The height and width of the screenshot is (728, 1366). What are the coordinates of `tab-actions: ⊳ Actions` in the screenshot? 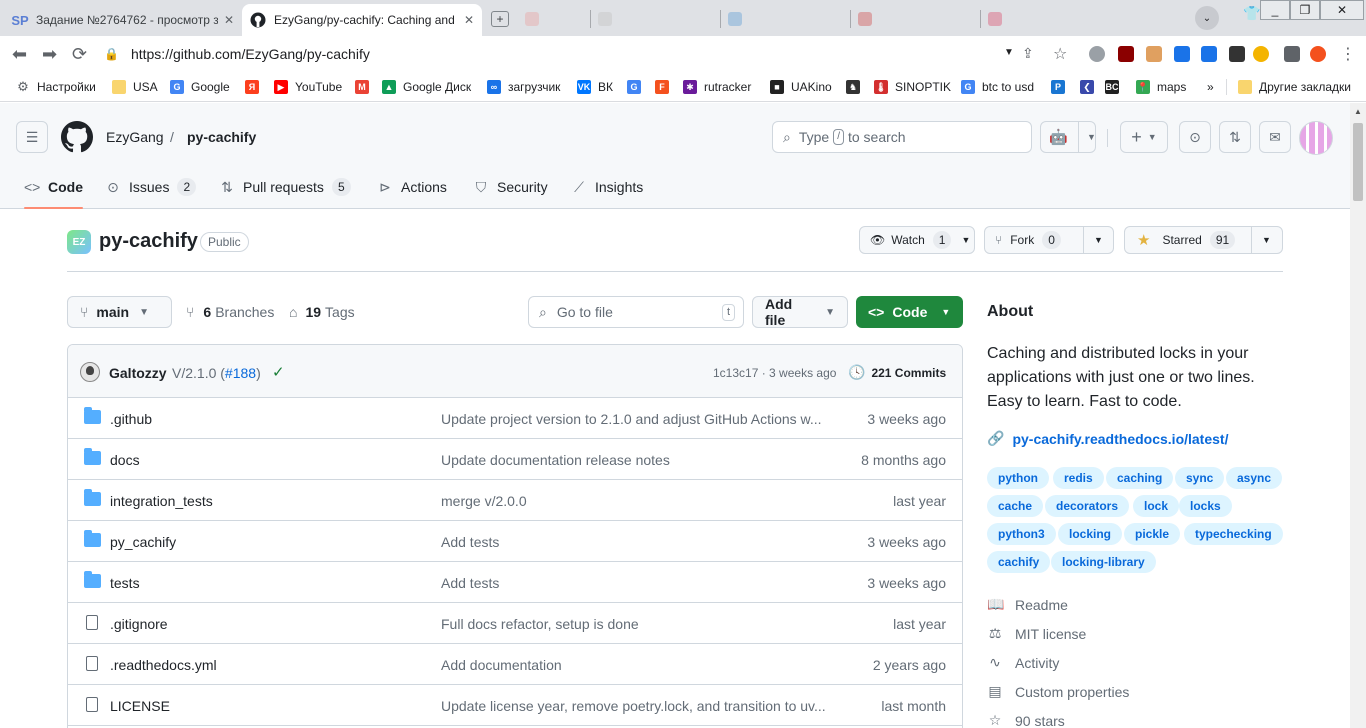 It's located at (412, 187).